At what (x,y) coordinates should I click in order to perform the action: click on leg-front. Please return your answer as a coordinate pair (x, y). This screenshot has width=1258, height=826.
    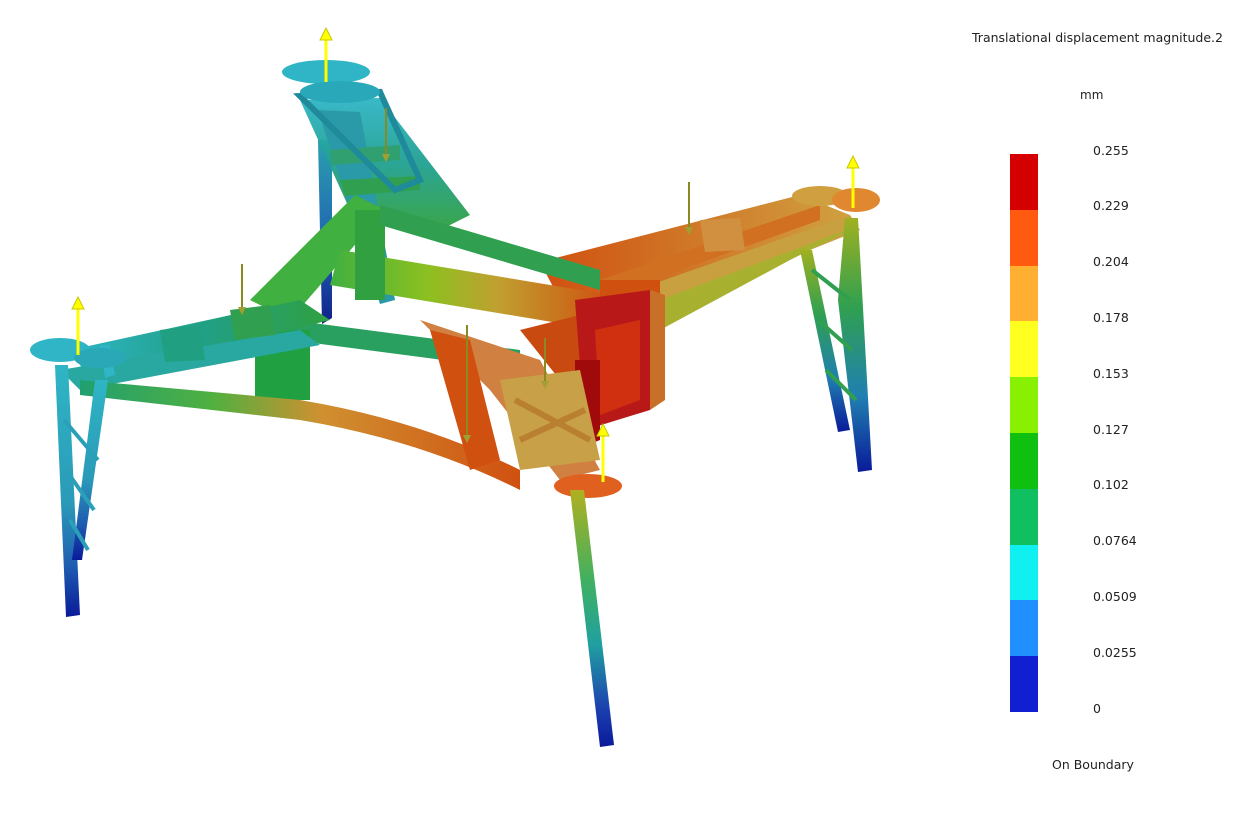
    Looking at the image, I should click on (592, 618).